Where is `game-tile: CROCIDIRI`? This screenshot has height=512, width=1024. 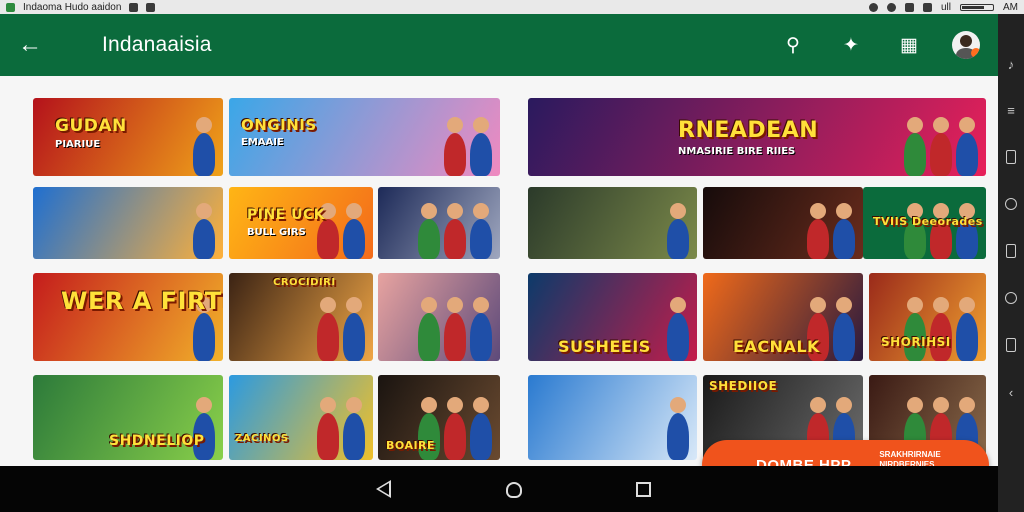 game-tile: CROCIDIRI is located at coordinates (301, 317).